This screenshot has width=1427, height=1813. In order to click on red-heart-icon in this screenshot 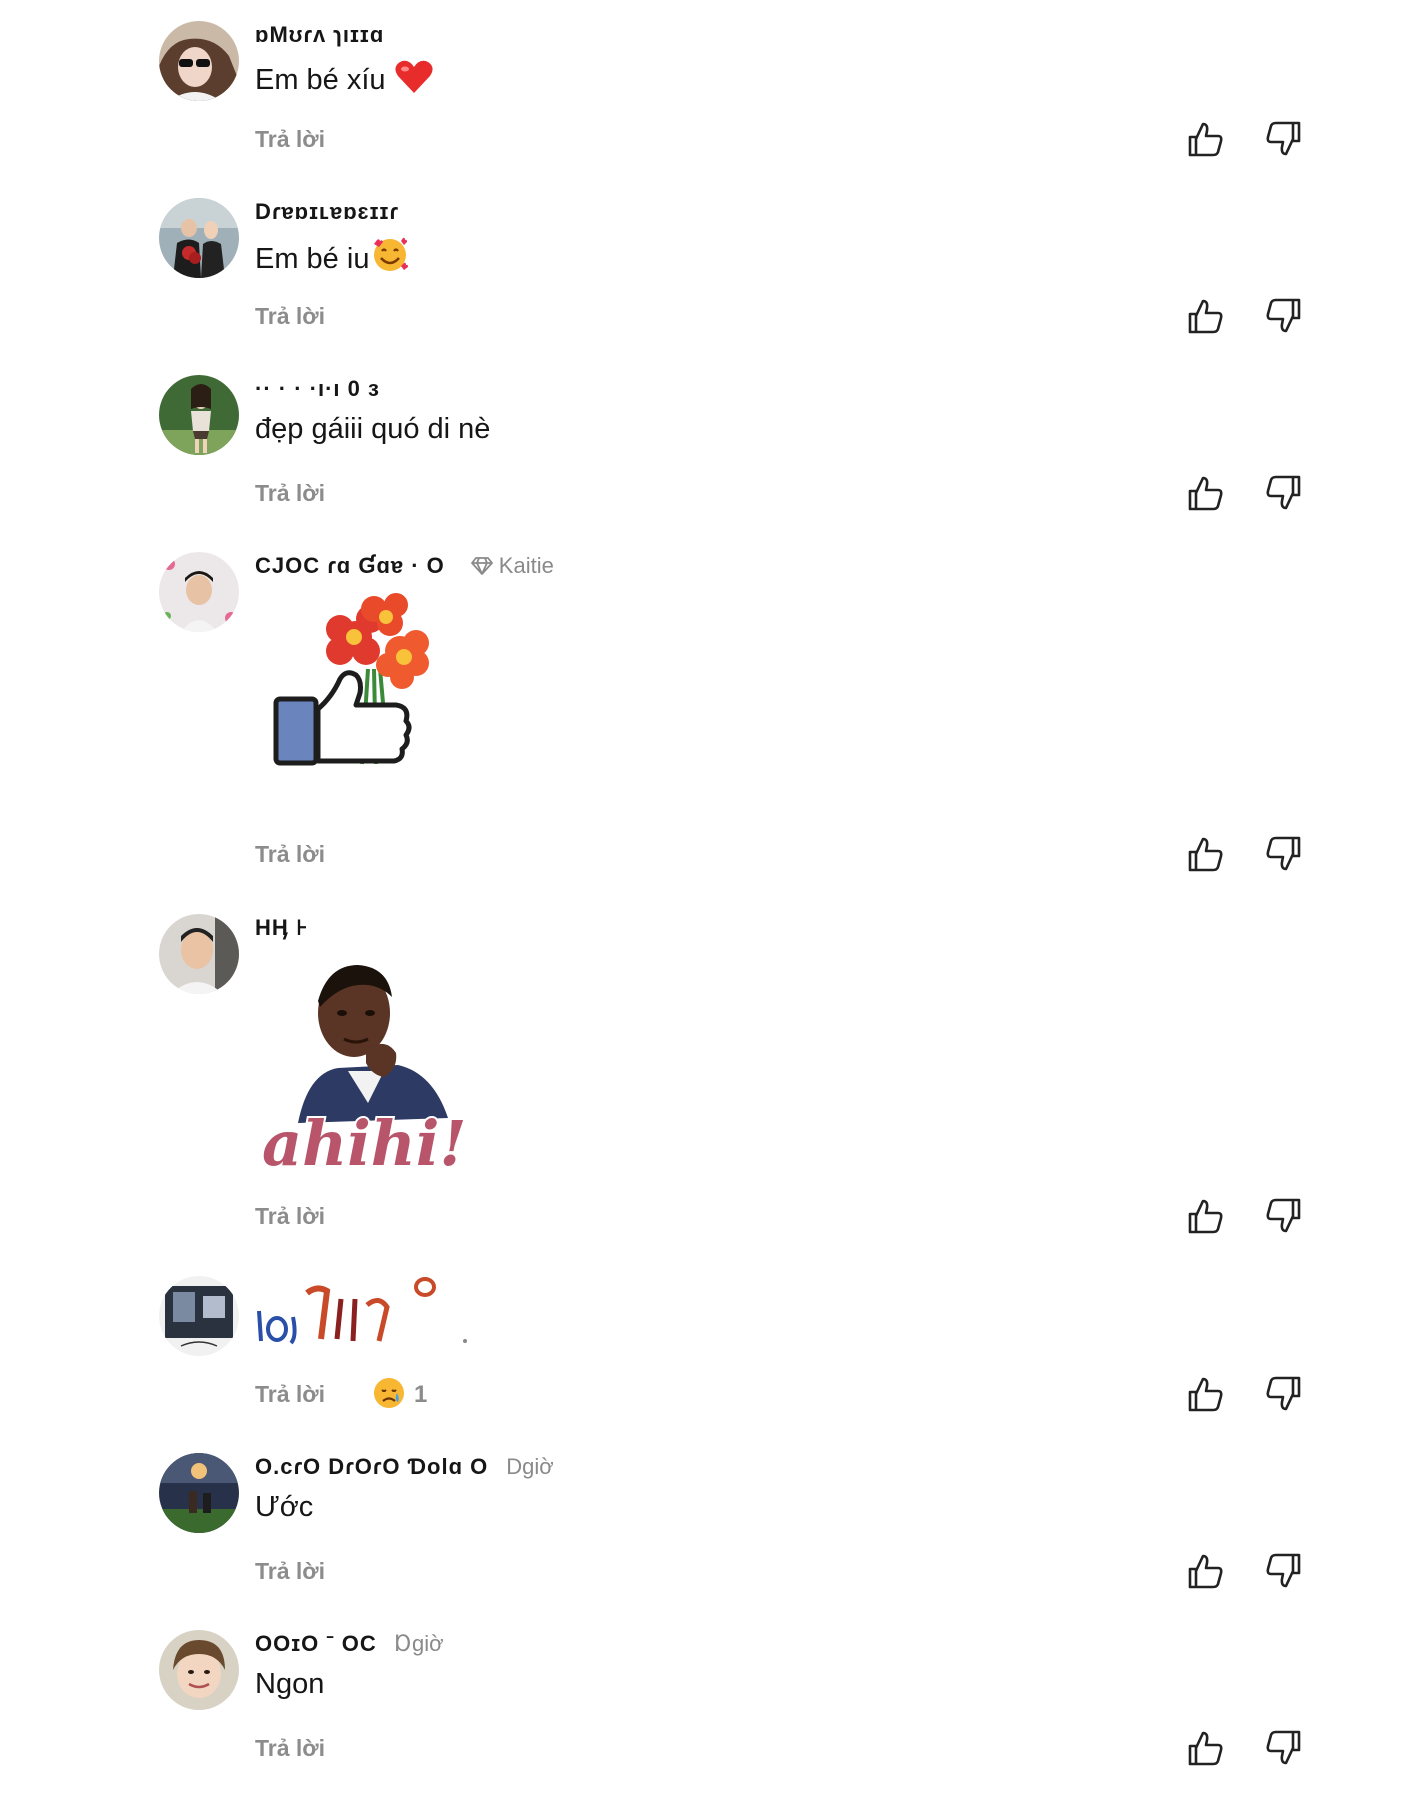, I will do `click(414, 81)`.